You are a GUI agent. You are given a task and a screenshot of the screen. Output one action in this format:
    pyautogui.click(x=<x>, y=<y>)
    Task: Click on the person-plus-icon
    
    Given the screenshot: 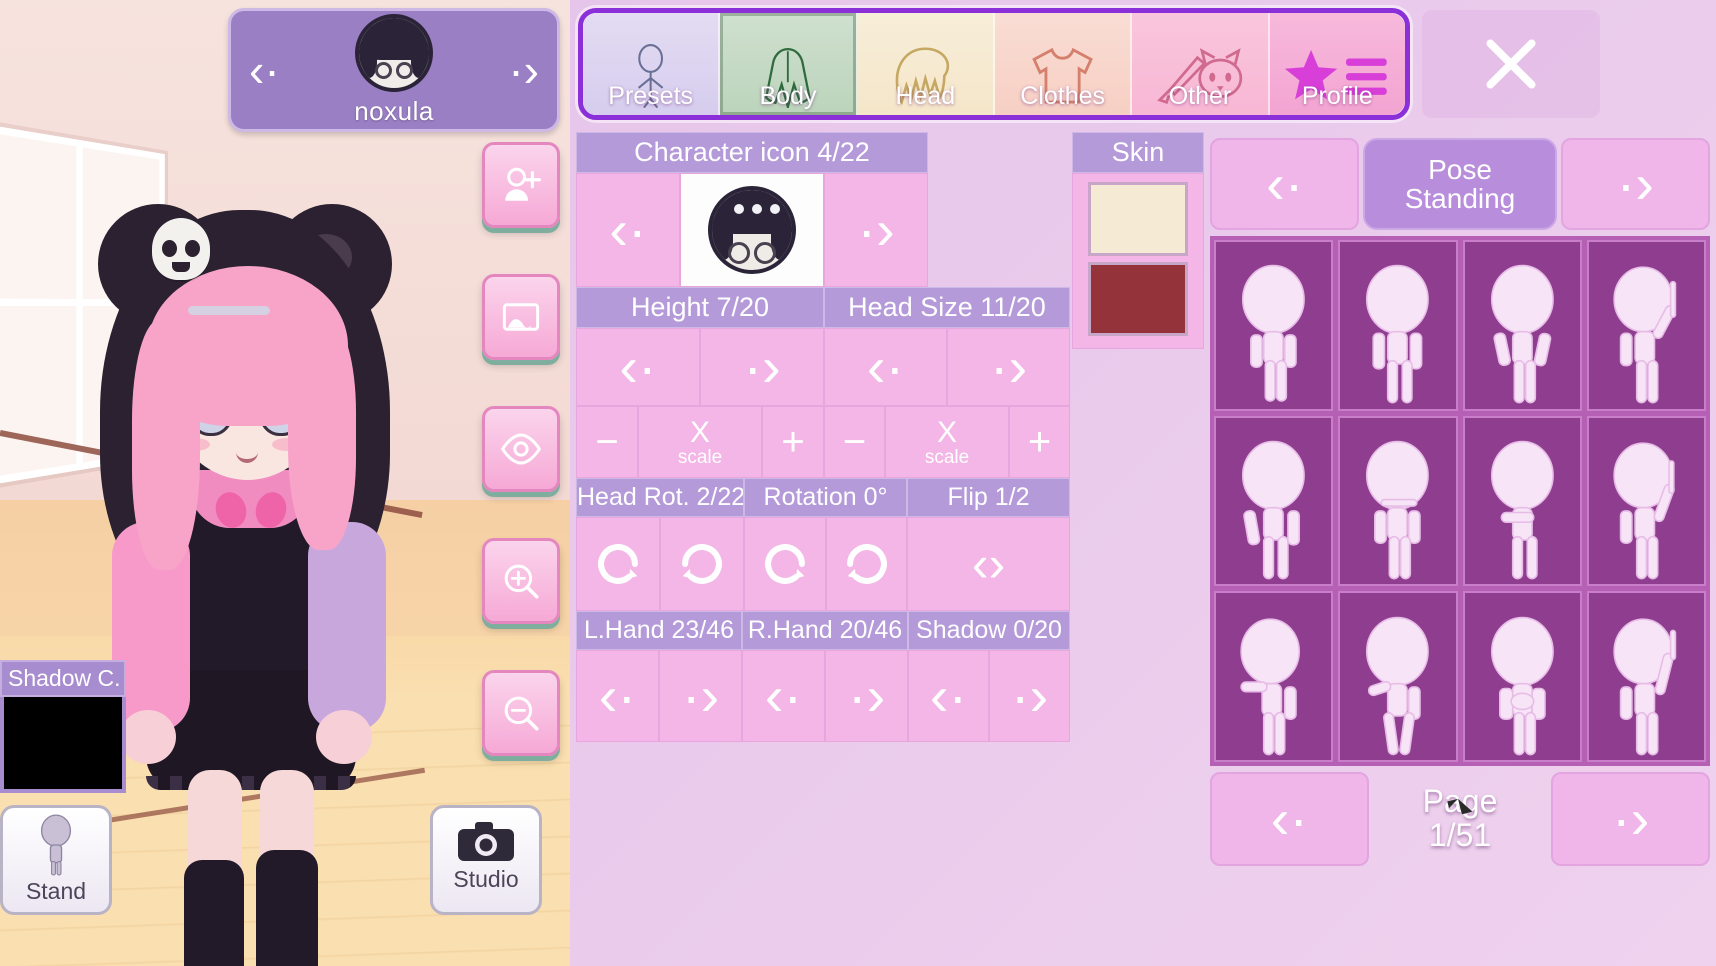 What is the action you would take?
    pyautogui.click(x=523, y=184)
    